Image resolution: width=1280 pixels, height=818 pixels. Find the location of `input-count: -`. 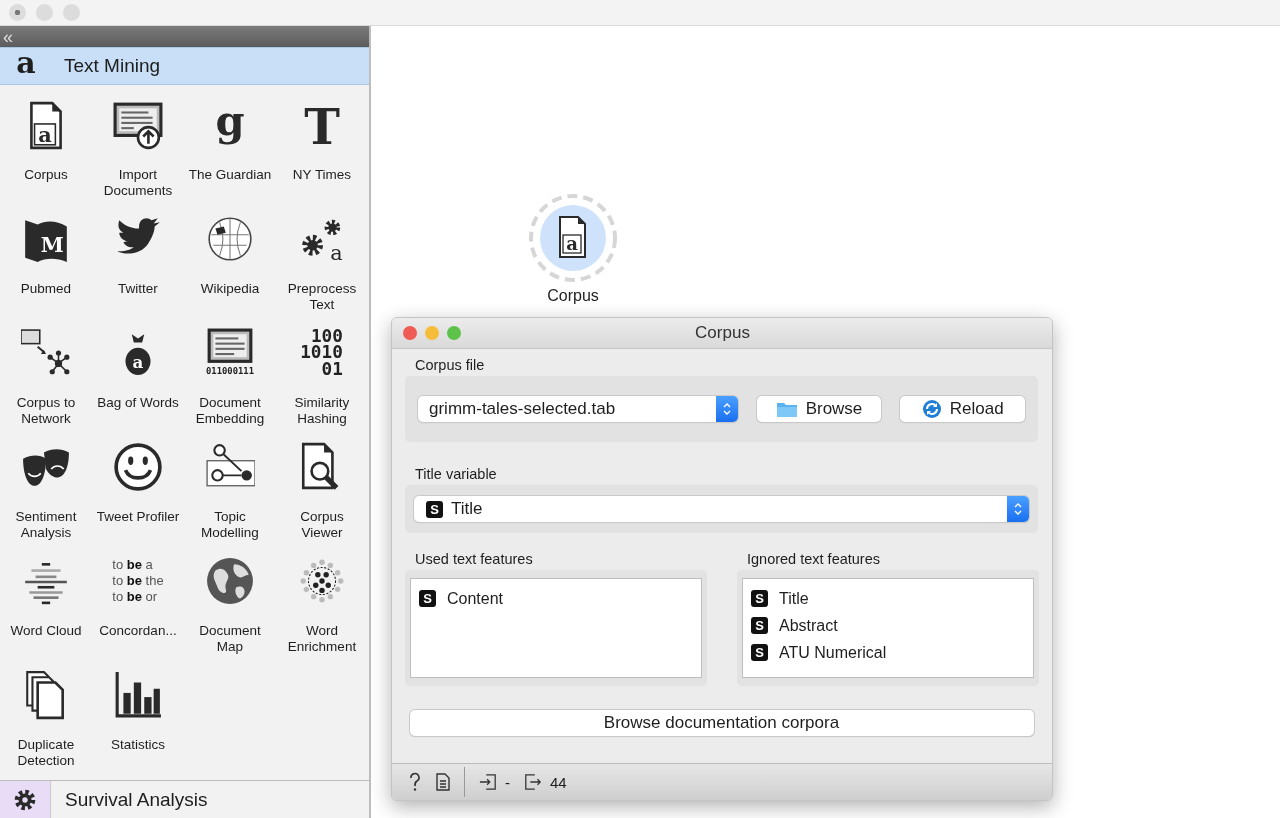

input-count: - is located at coordinates (507, 782).